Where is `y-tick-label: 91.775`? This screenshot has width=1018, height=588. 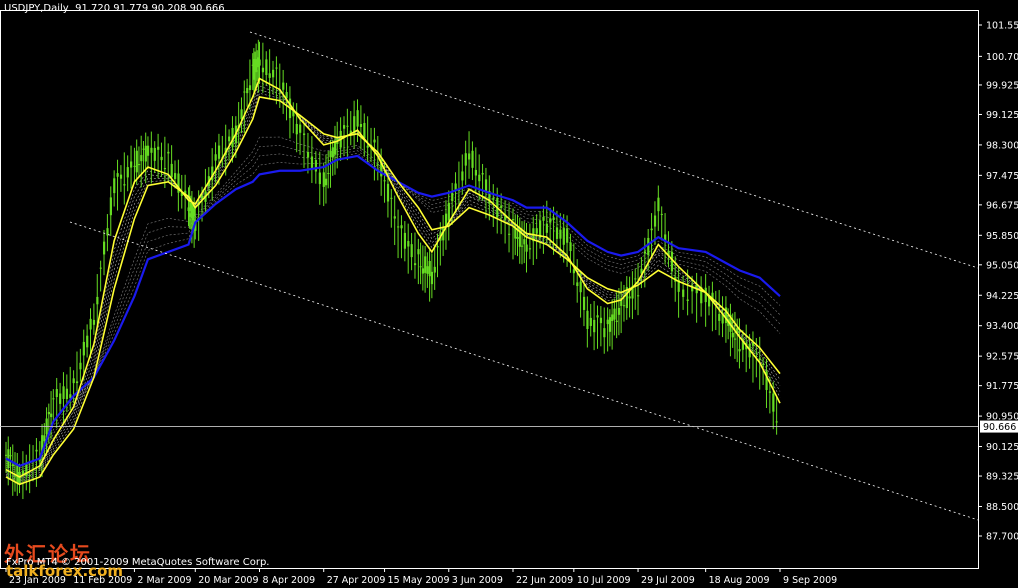
y-tick-label: 91.775 is located at coordinates (1002, 386).